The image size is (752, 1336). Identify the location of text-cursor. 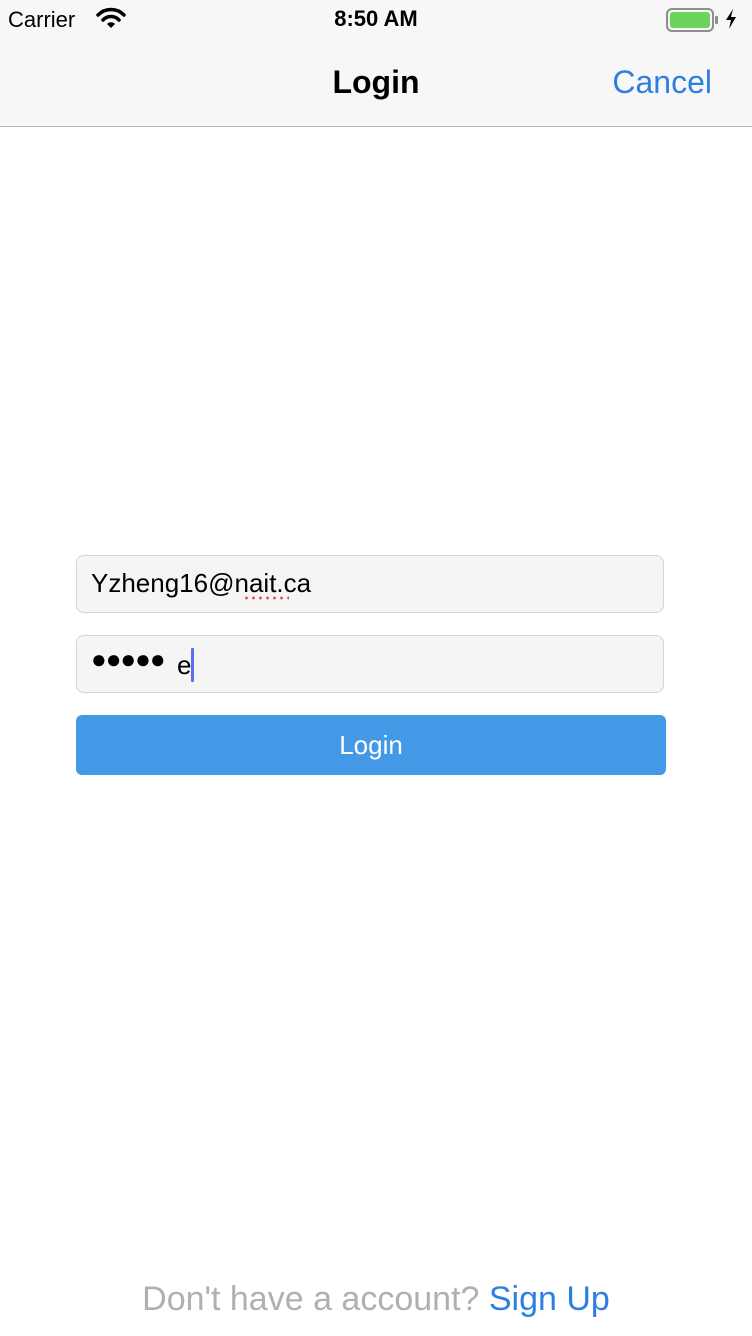
(192, 665).